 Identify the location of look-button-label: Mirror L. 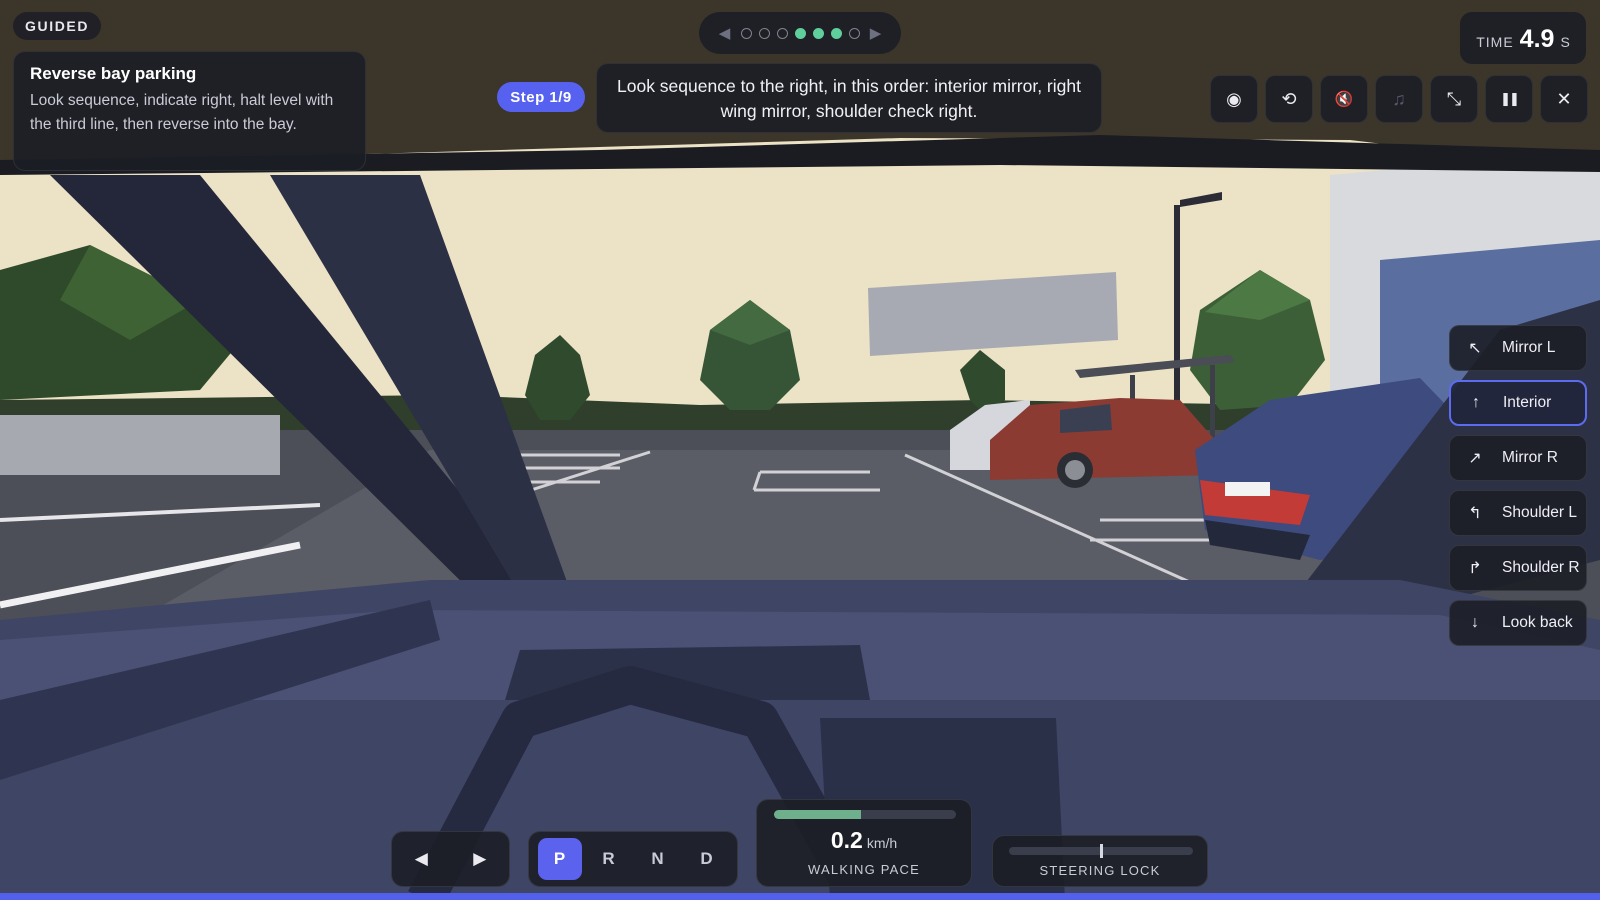
(1529, 347).